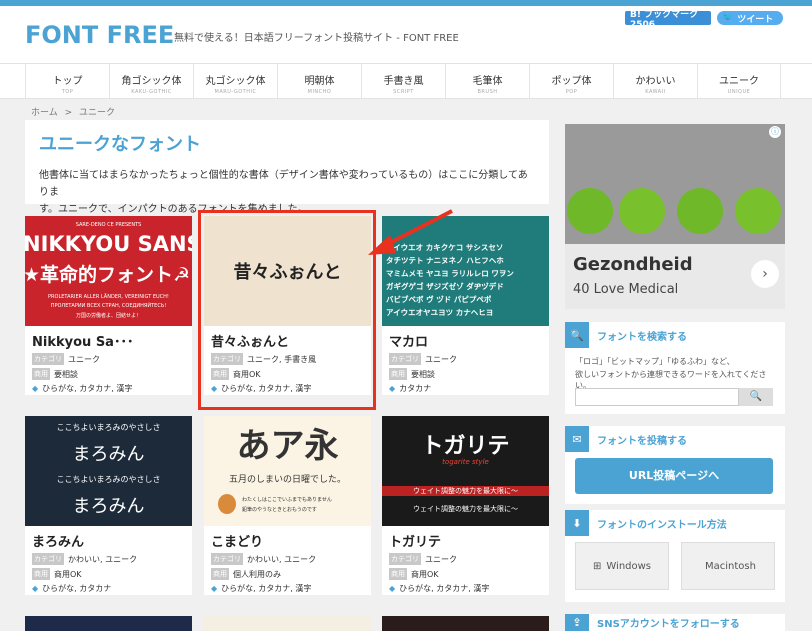 This screenshot has width=812, height=631. What do you see at coordinates (728, 18) in the screenshot?
I see `twitter-bird-icon: 🐦` at bounding box center [728, 18].